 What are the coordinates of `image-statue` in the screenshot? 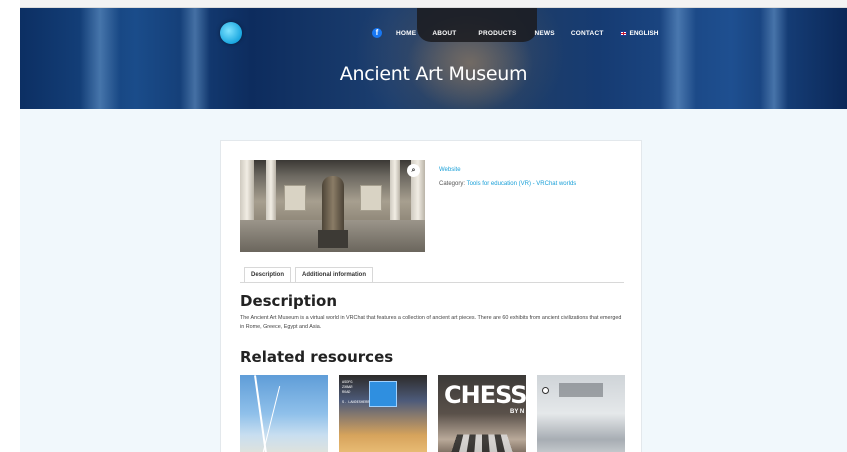 It's located at (333, 207).